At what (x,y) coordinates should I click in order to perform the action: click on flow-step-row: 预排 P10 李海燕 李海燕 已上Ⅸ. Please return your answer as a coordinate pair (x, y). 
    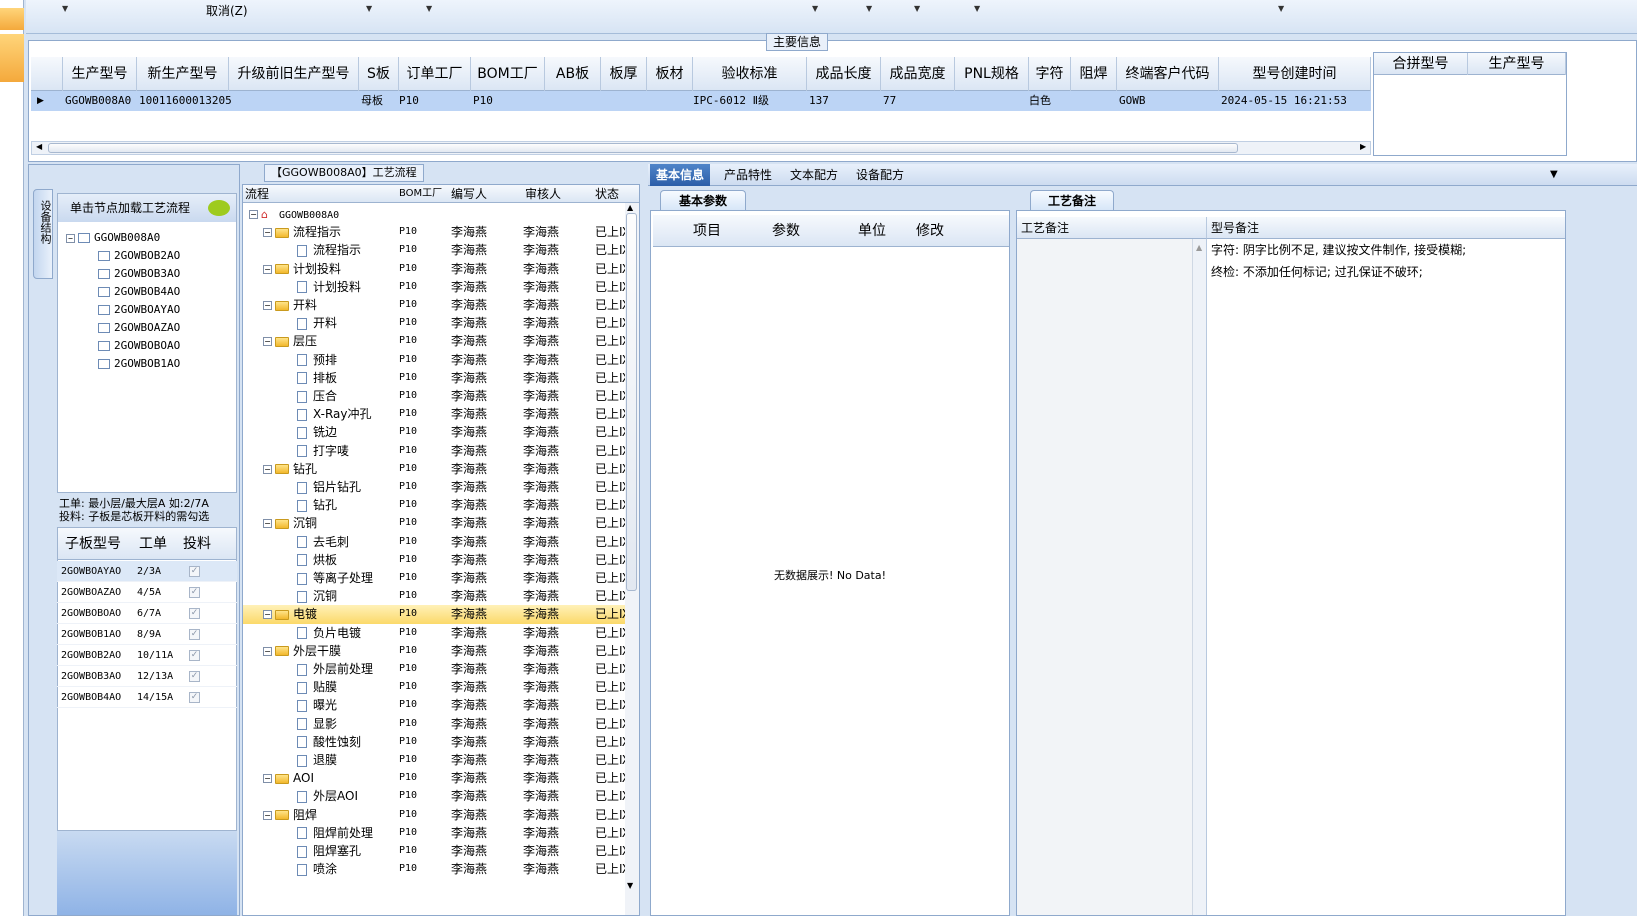
    Looking at the image, I should click on (434, 360).